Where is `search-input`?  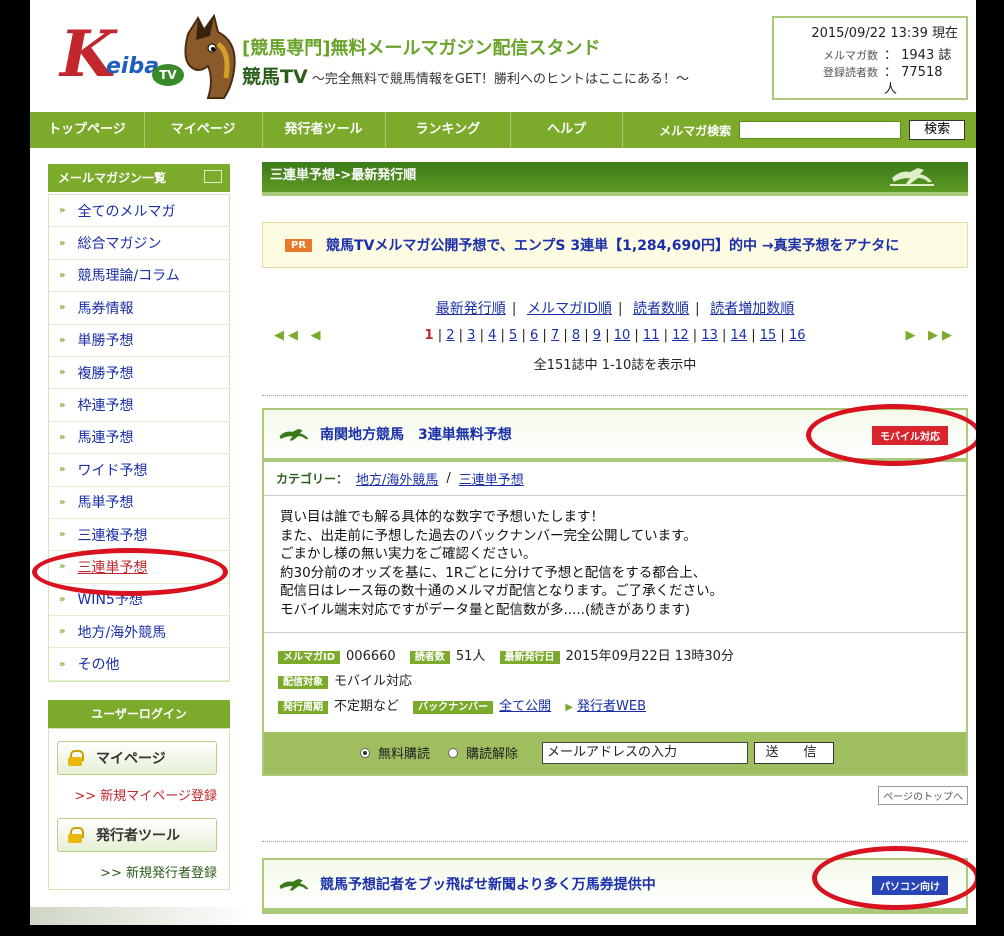 search-input is located at coordinates (820, 130).